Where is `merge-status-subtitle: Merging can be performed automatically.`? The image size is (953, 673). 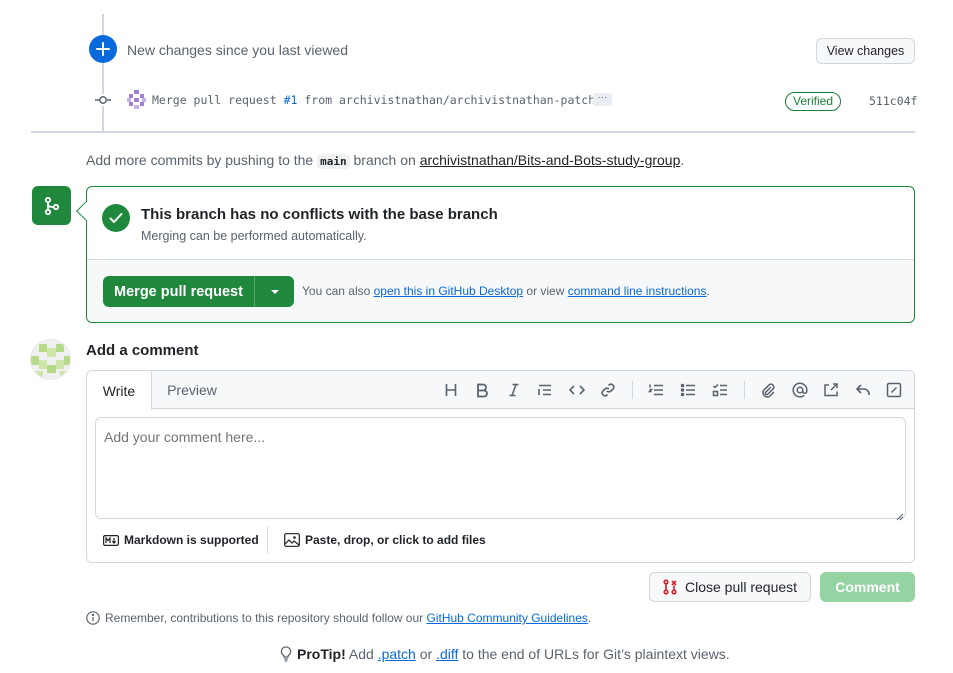 merge-status-subtitle: Merging can be performed automatically. is located at coordinates (254, 236).